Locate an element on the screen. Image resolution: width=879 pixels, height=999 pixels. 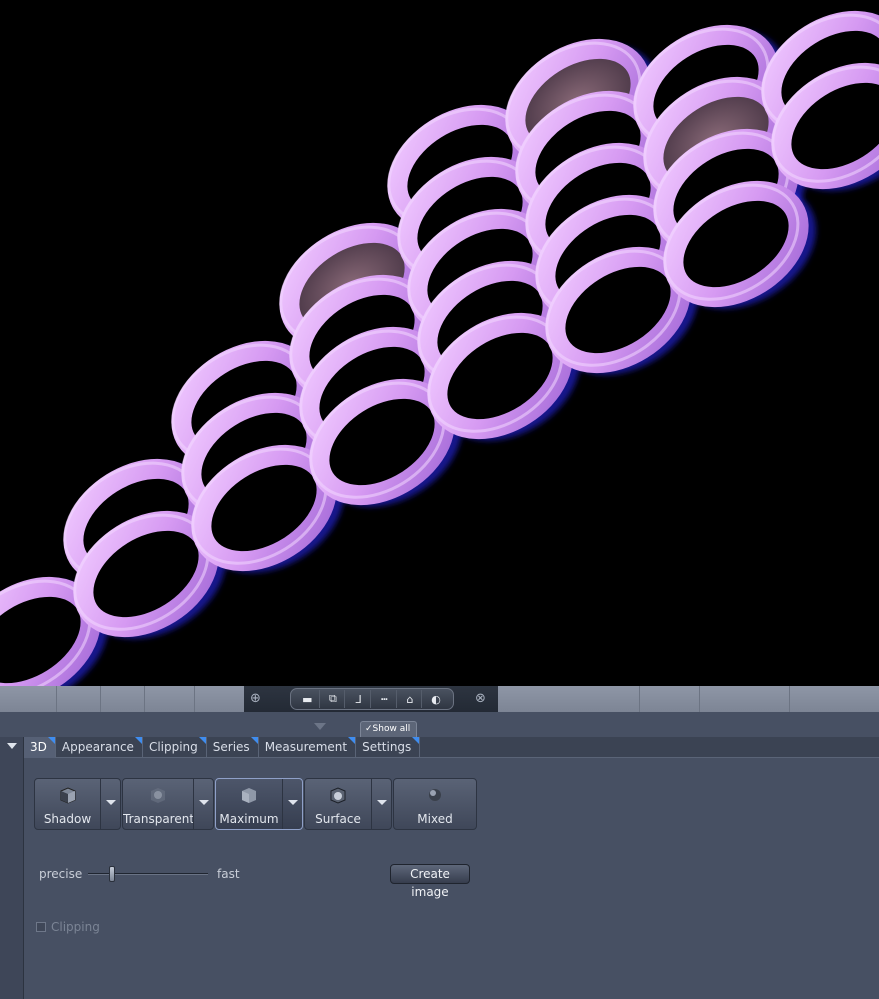
view-tools-group: ▬ ⧉ ⅃ ┅ ⌂ ◐ is located at coordinates (372, 699).